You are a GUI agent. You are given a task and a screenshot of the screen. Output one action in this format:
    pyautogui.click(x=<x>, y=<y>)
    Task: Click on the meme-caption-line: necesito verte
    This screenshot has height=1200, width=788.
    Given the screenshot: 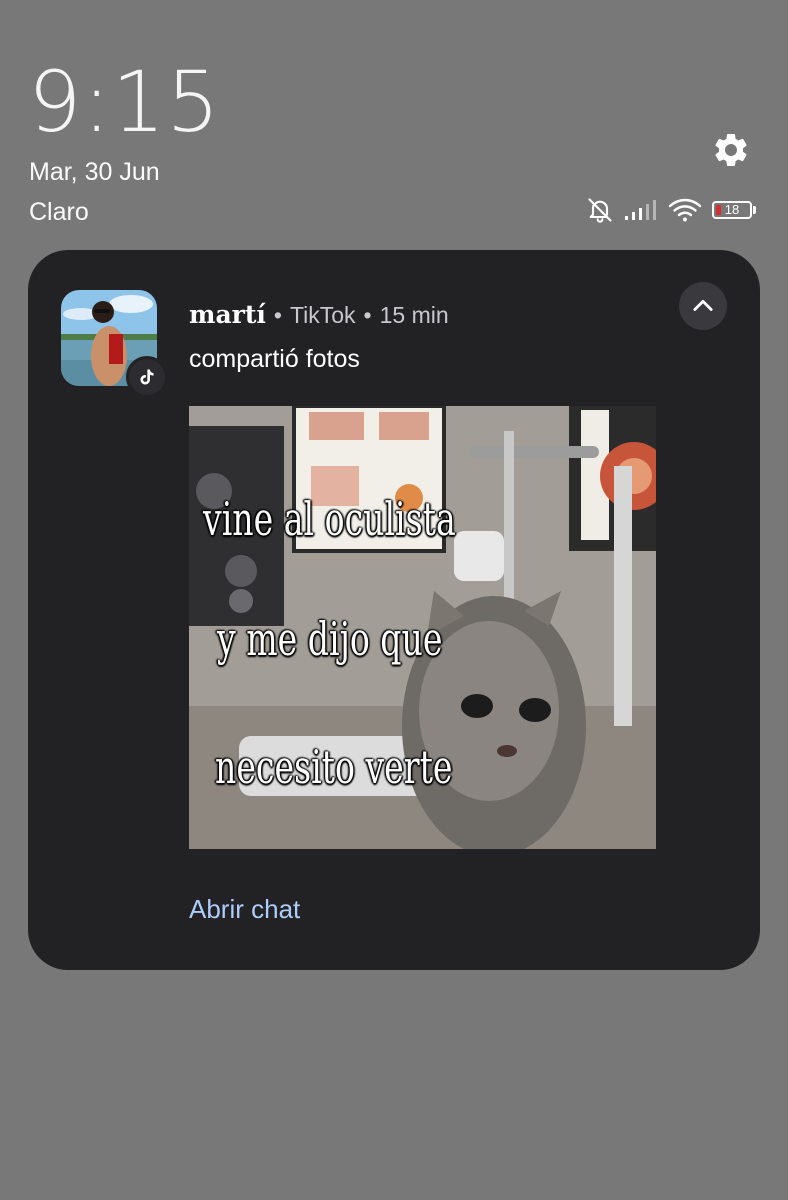 What is the action you would take?
    pyautogui.click(x=334, y=767)
    